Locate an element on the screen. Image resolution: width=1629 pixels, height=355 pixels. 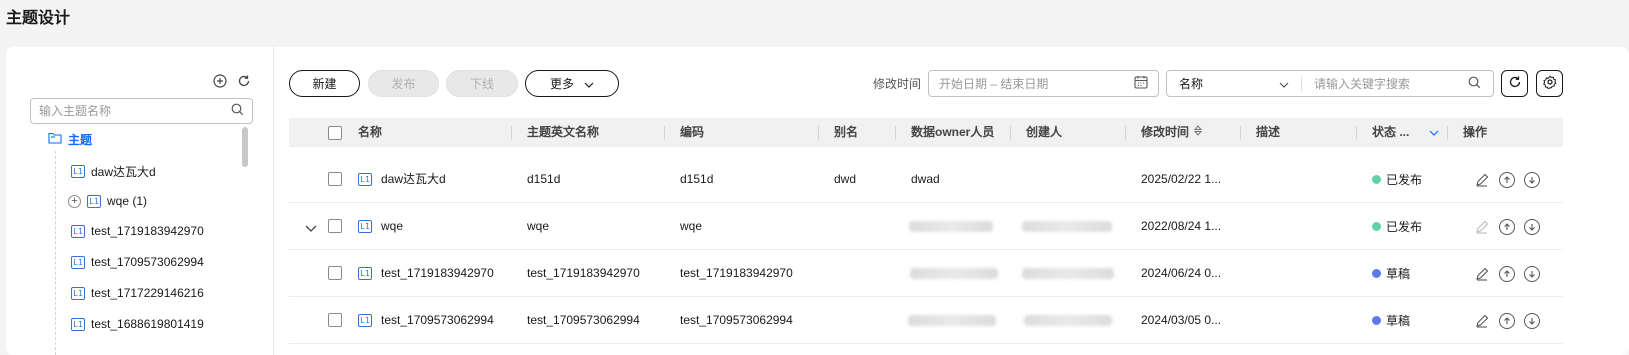
cell-code: wqe is located at coordinates (691, 226).